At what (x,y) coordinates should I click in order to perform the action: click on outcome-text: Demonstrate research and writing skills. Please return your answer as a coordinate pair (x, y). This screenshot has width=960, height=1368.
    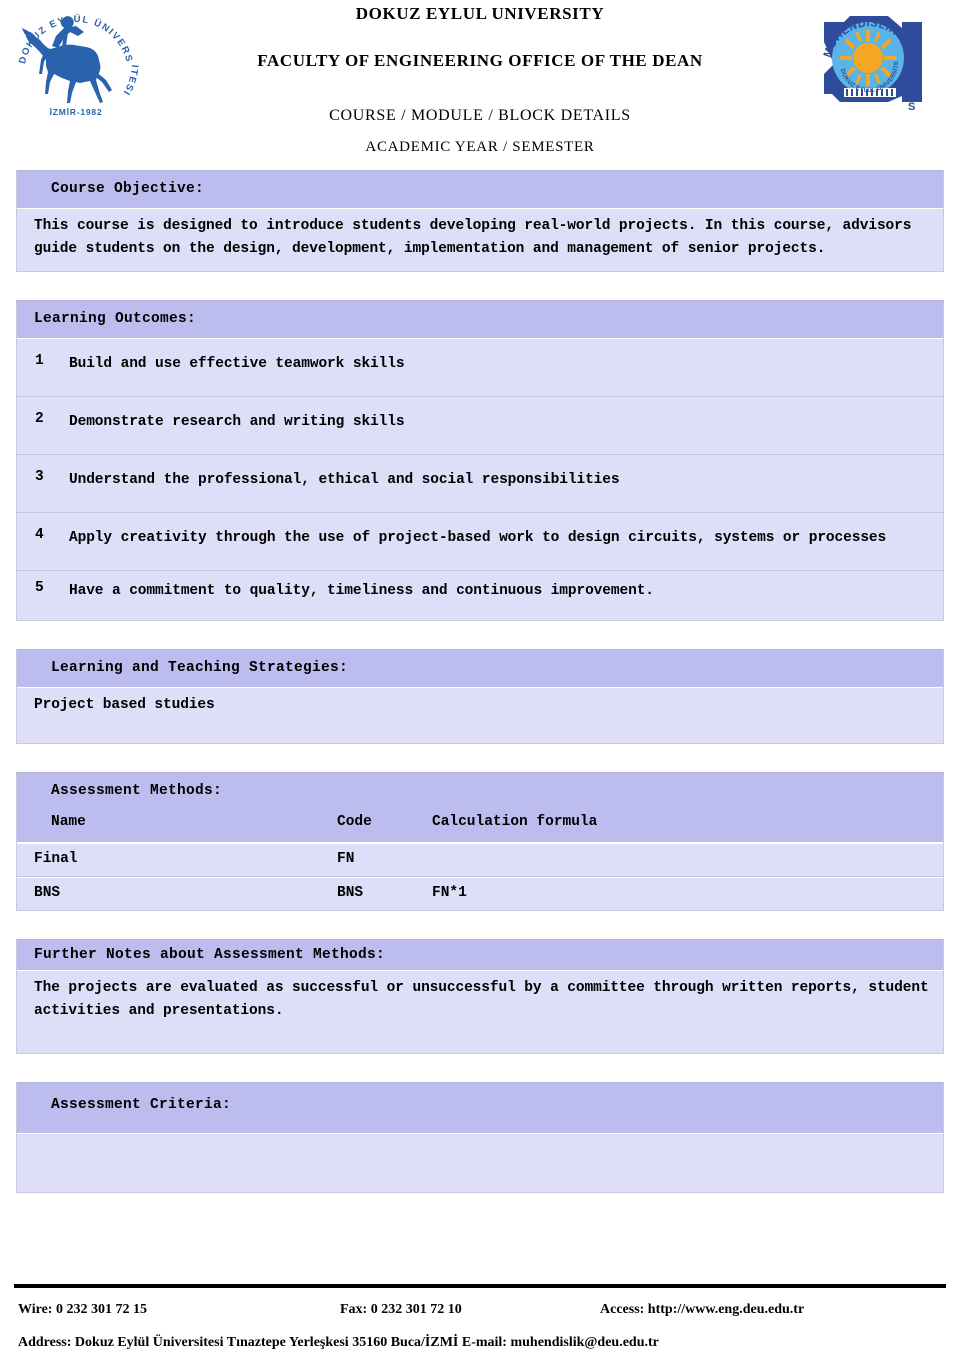
    Looking at the image, I should click on (237, 422).